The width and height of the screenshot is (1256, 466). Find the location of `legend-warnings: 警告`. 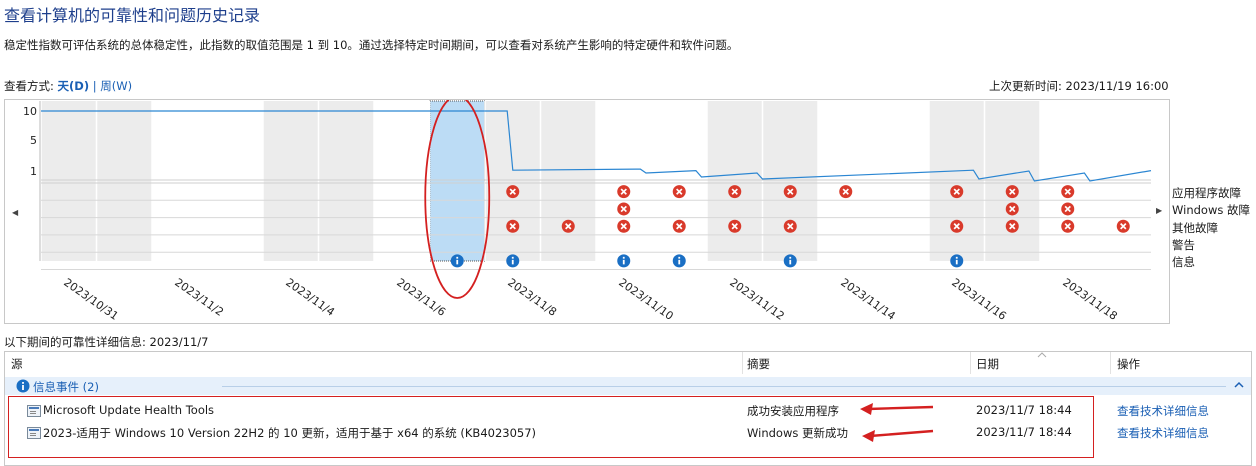

legend-warnings: 警告 is located at coordinates (1183, 244).